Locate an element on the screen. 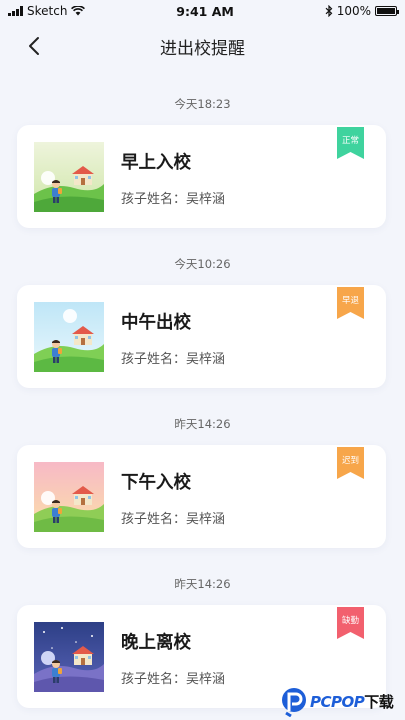 The height and width of the screenshot is (720, 405). watermark-text: PCPOP下载 is located at coordinates (352, 701).